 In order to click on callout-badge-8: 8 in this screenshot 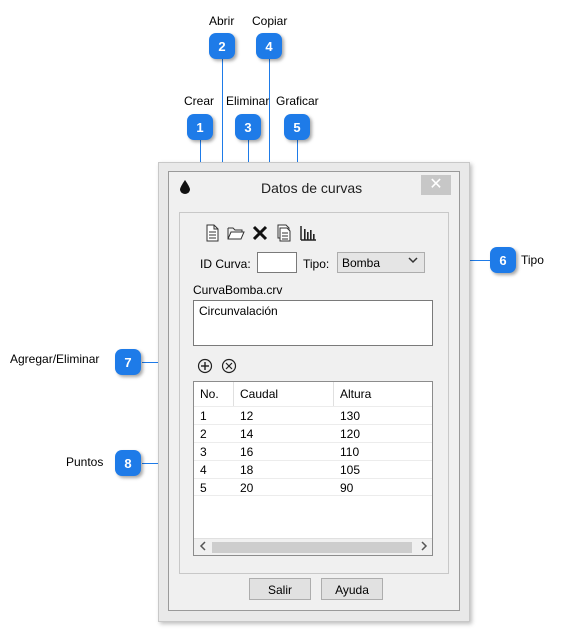, I will do `click(128, 463)`.